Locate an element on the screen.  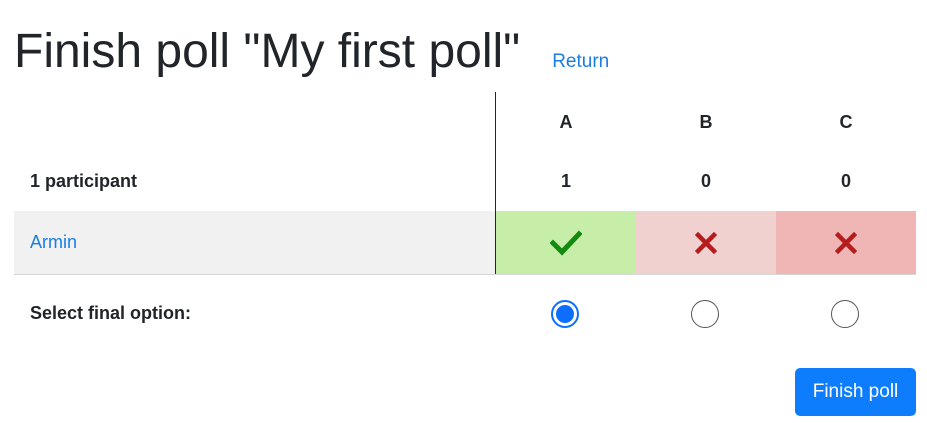
select-final-option-label: Select final option: is located at coordinates (111, 313).